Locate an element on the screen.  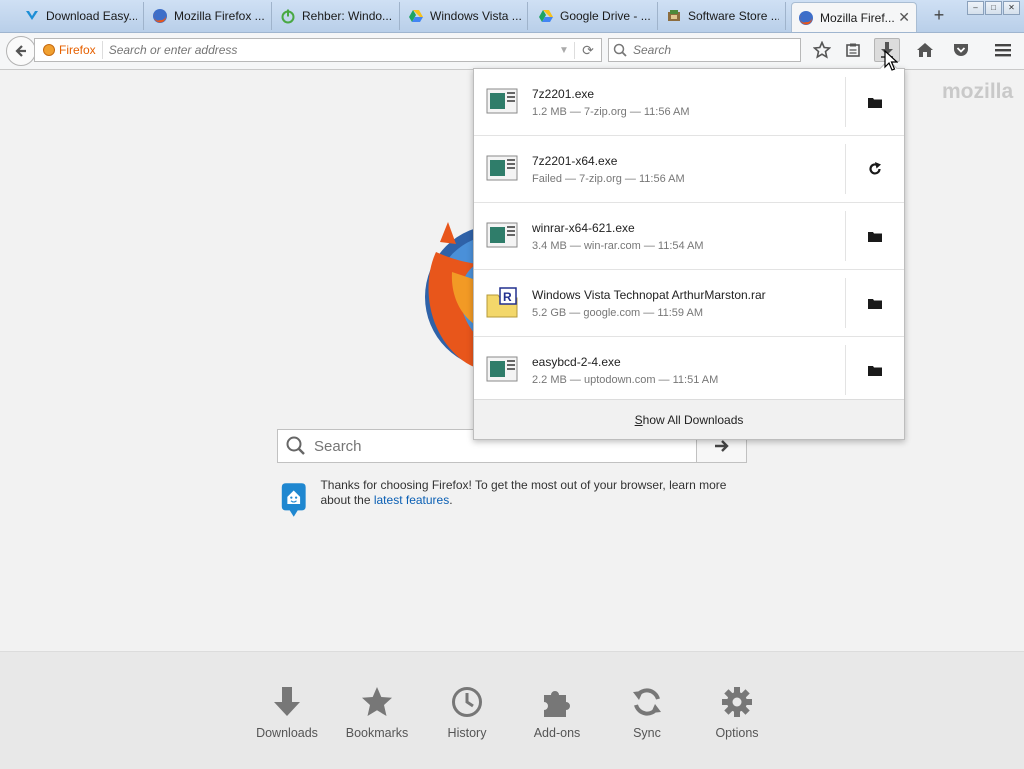
reload-icon: ⟳ is located at coordinates (587, 50).